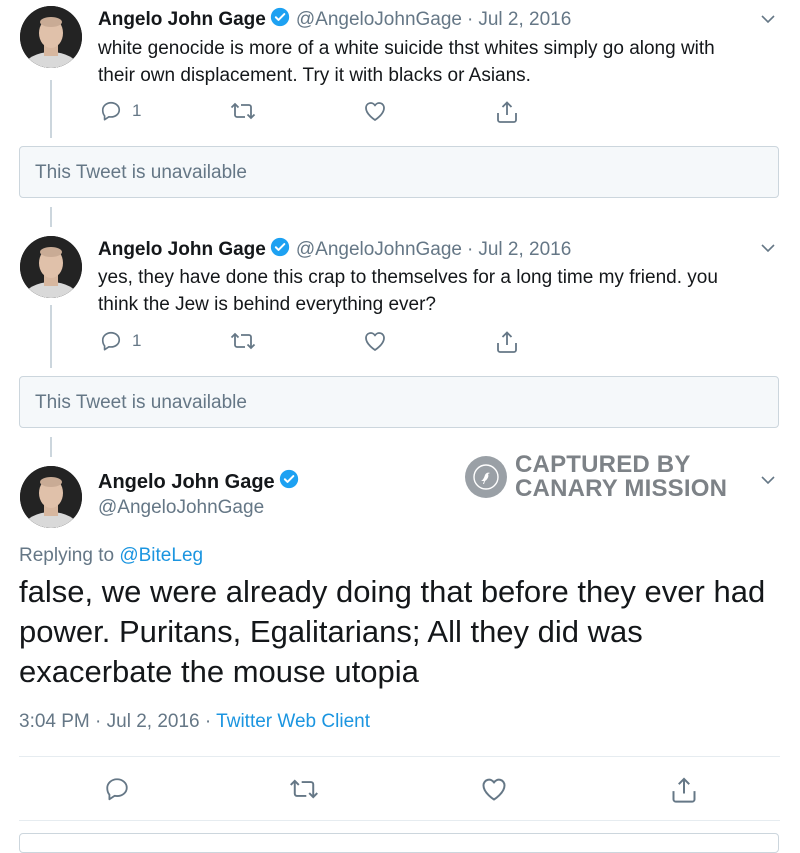  I want to click on reply-composer, so click(399, 843).